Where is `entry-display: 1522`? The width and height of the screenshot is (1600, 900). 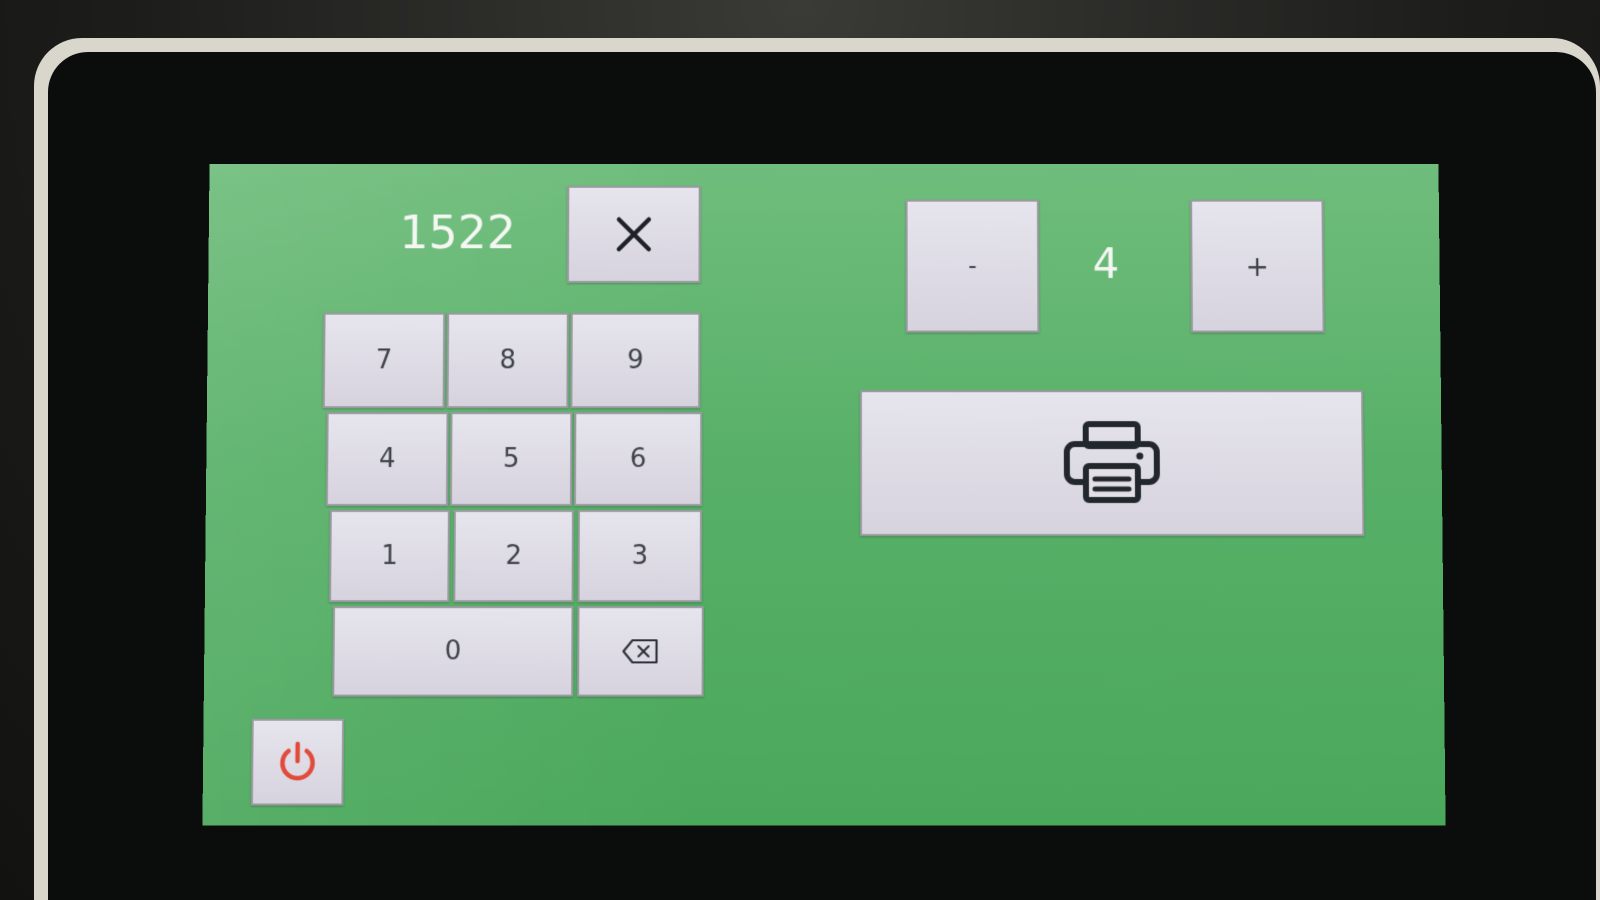 entry-display: 1522 is located at coordinates (458, 232).